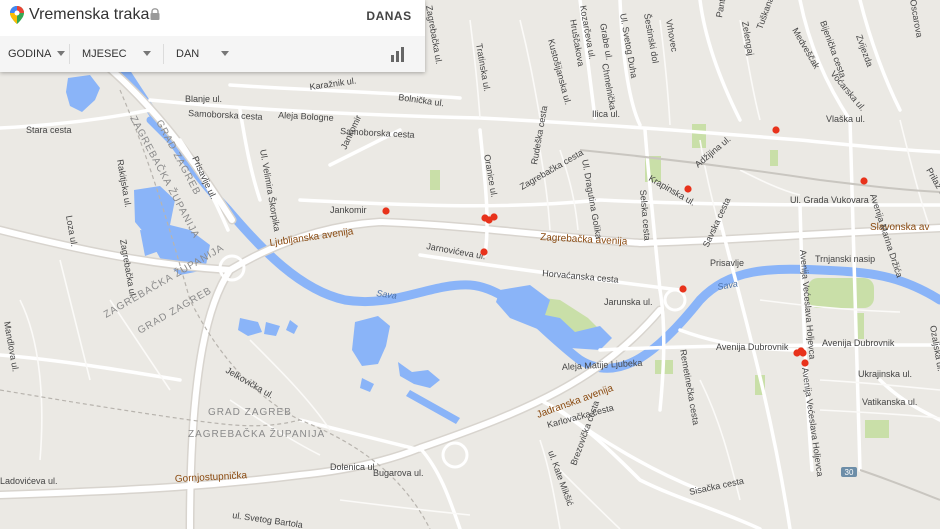 This screenshot has width=940, height=529. I want to click on bar-chart-icon, so click(398, 54).